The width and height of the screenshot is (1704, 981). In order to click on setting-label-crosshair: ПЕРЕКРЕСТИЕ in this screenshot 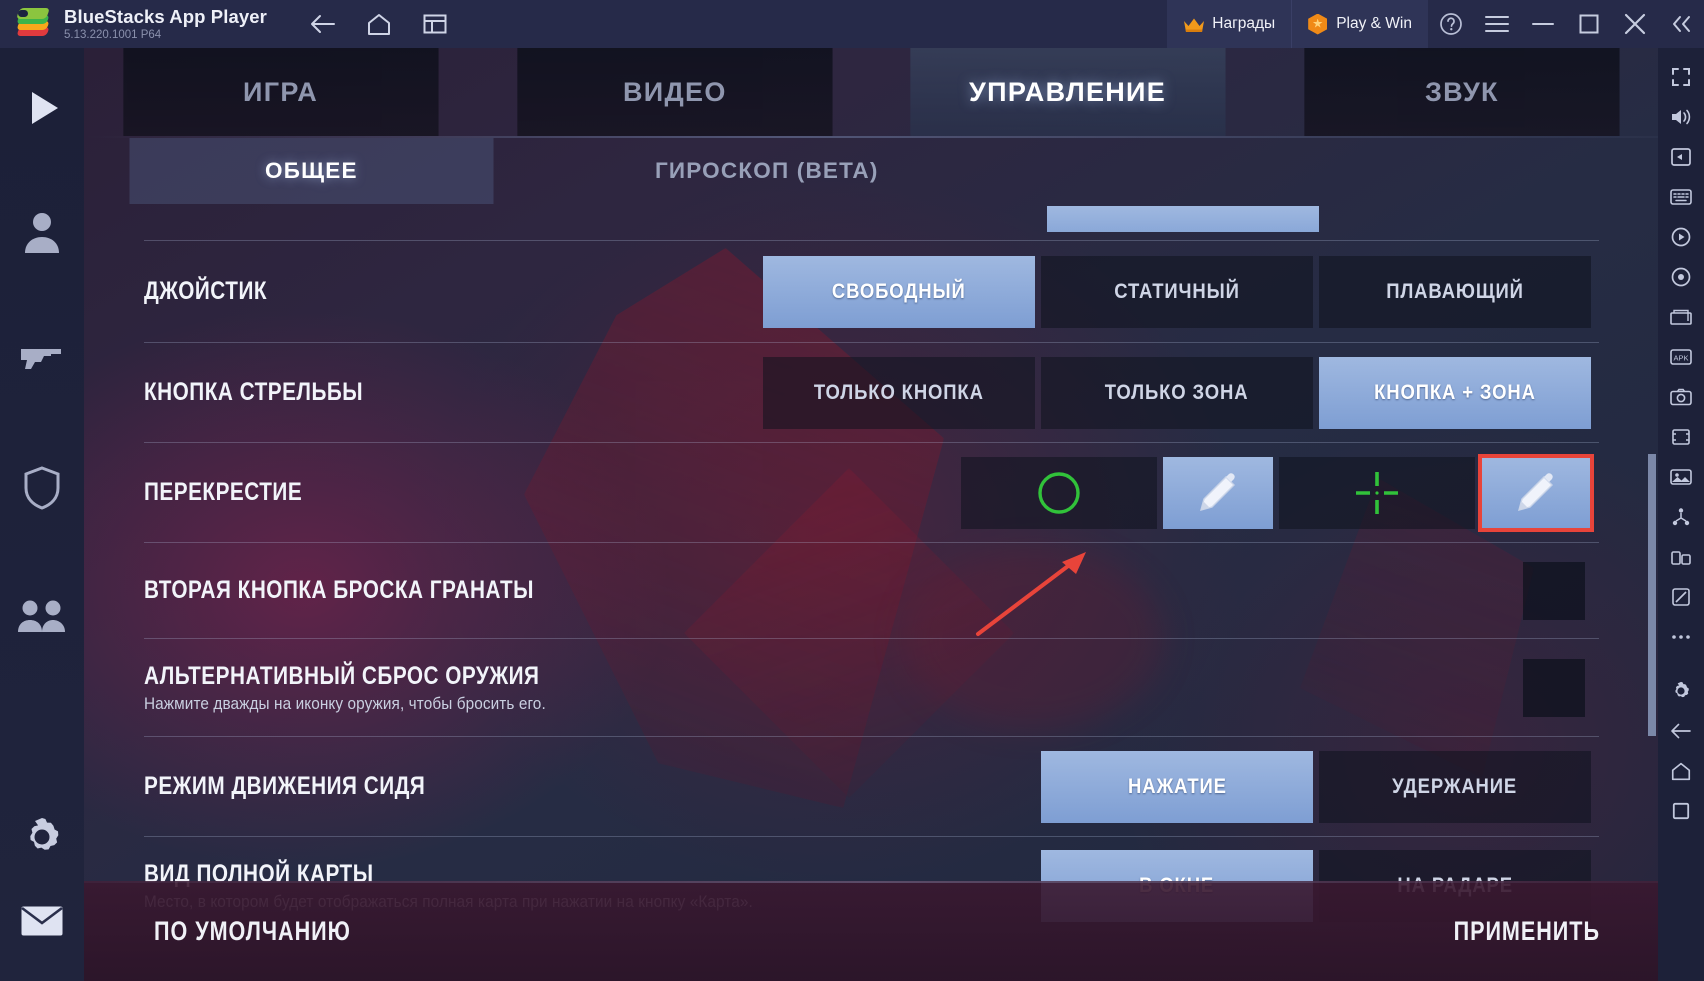, I will do `click(239, 492)`.